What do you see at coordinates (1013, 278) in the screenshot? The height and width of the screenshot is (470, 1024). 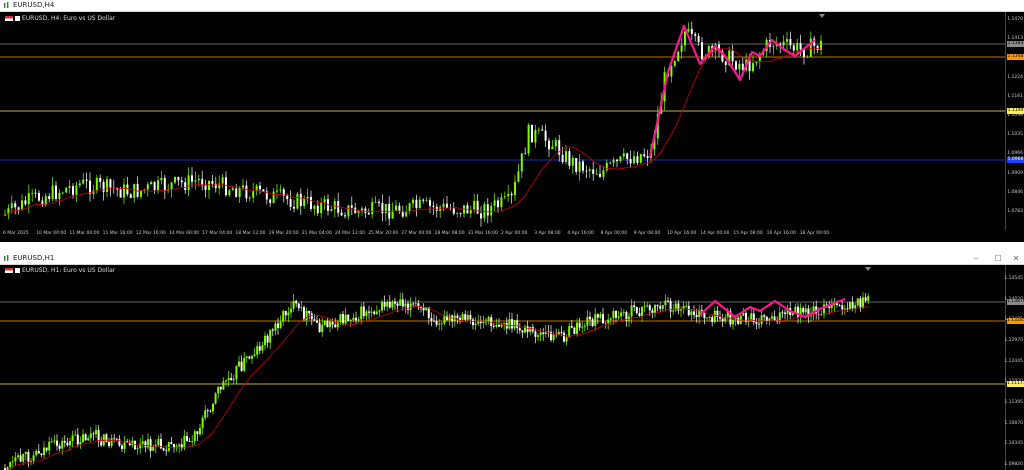 I see `price-tick-label: 1.14545` at bounding box center [1013, 278].